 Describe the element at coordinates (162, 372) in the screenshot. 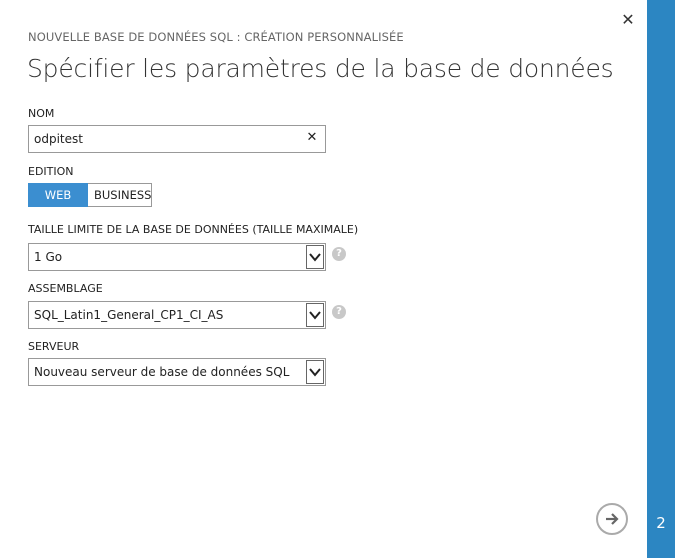

I see `server-value: Nouveau serveur de base de données SQL` at that location.